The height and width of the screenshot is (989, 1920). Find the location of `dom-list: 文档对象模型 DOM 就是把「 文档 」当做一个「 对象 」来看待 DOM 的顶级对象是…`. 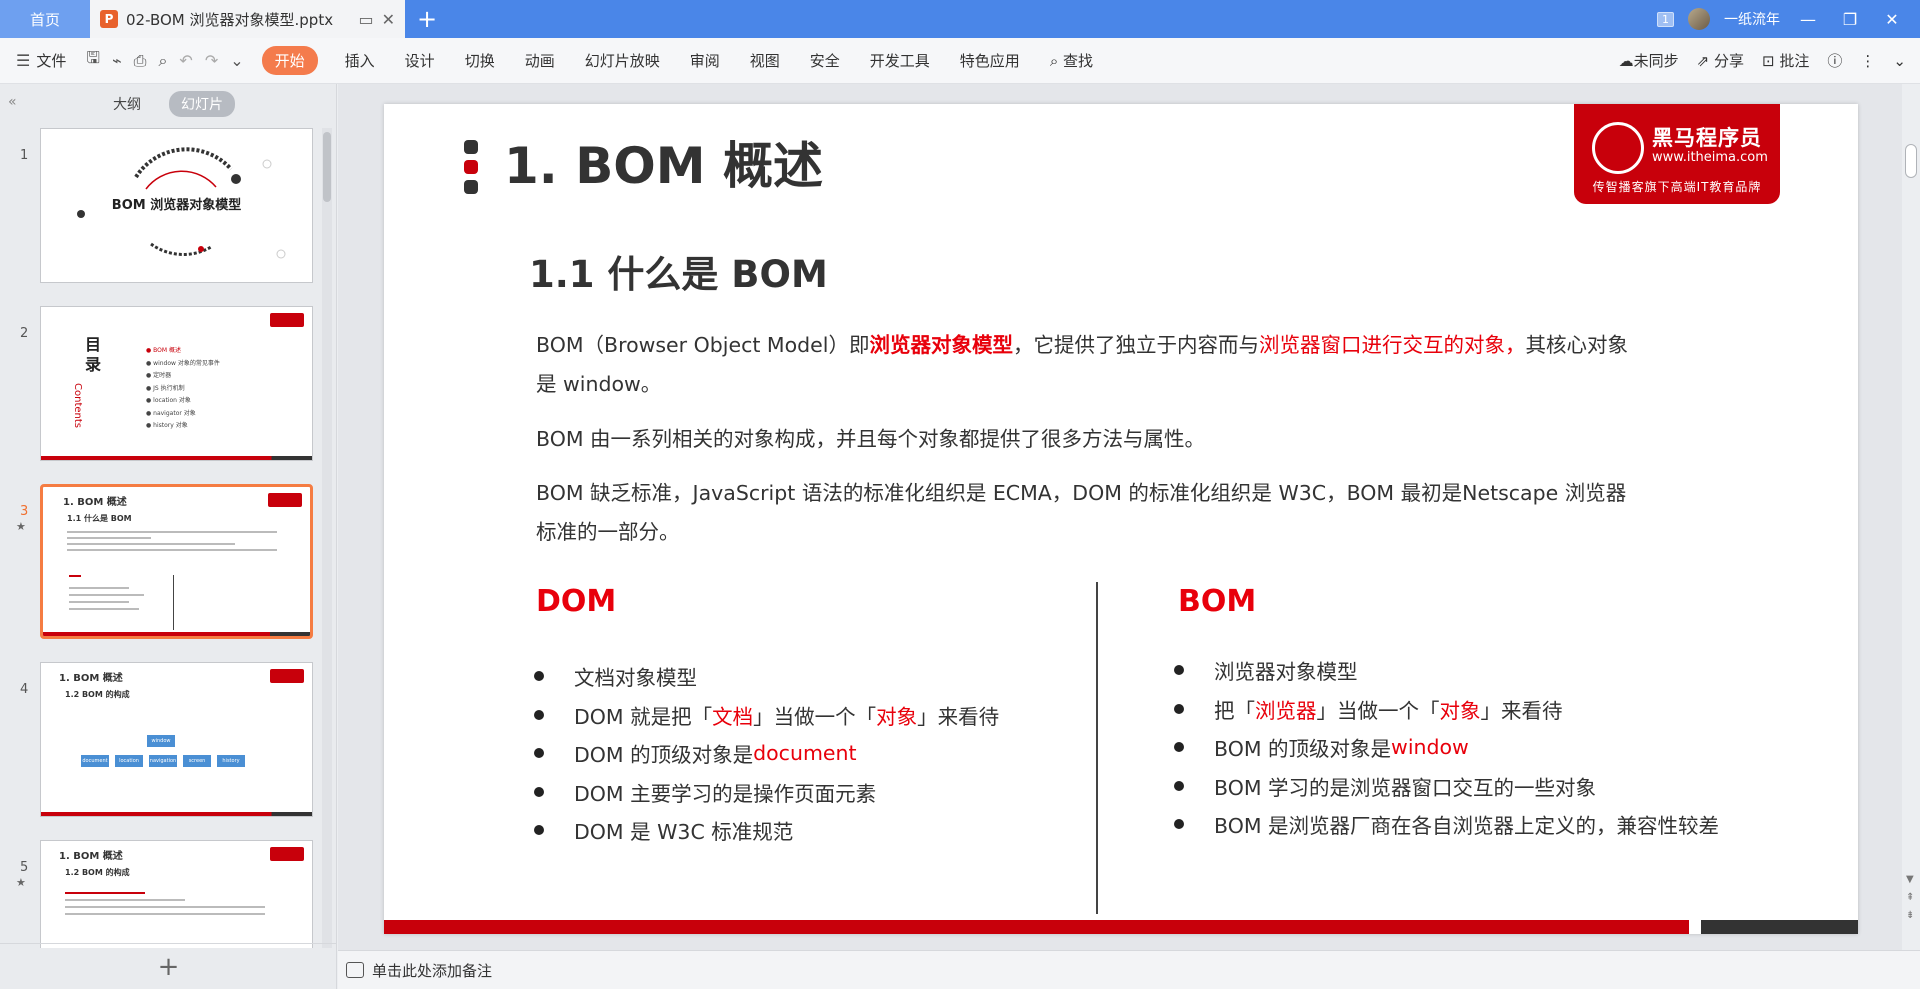

dom-list: 文档对象模型 DOM 就是把「 文档 」当做一个「 对象 」来看待 DOM 的顶级对象是… is located at coordinates (763, 753).